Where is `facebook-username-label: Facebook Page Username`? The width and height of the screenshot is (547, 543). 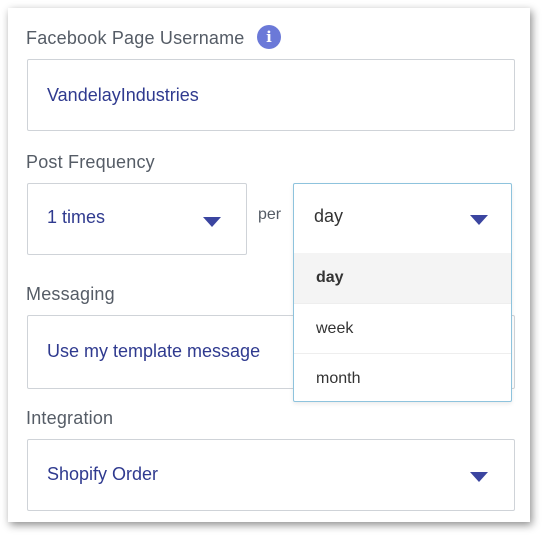
facebook-username-label: Facebook Page Username is located at coordinates (135, 38).